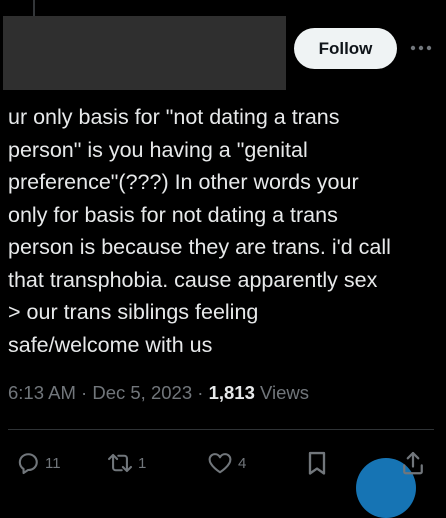 The image size is (446, 518). Describe the element at coordinates (220, 463) in the screenshot. I see `heart-icon` at that location.